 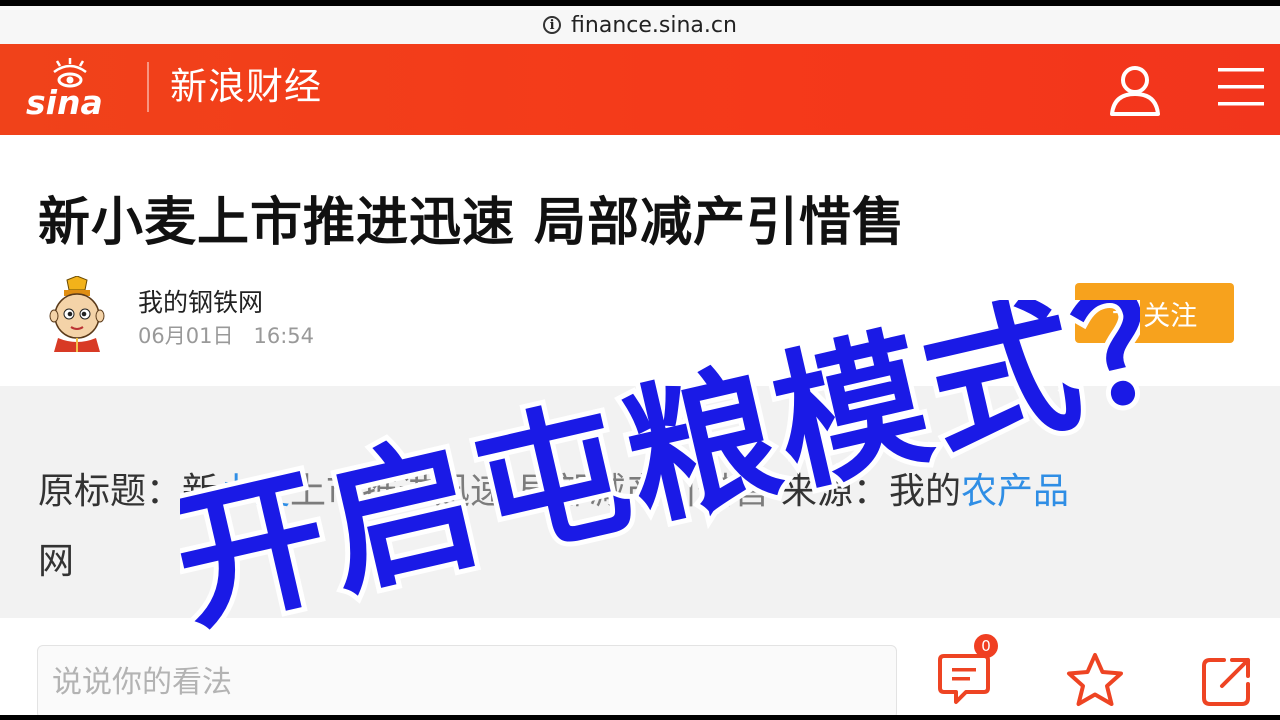 I want to click on address-bar: i finance.sina.cn, so click(x=640, y=25).